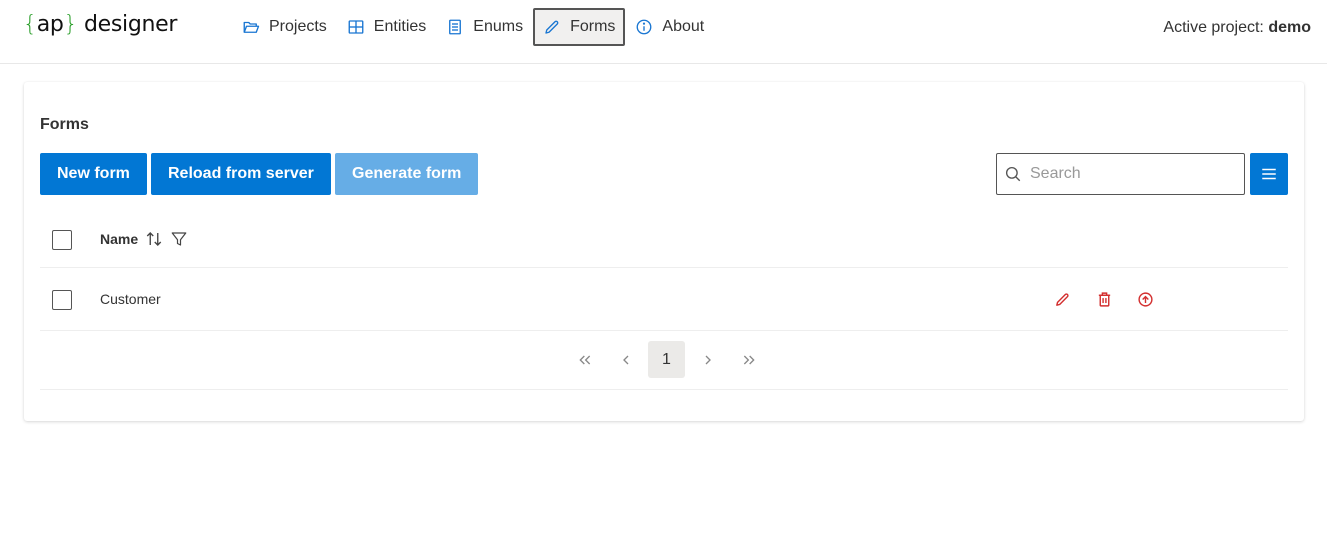 The width and height of the screenshot is (1327, 537). I want to click on delete-icon, so click(1104, 299).